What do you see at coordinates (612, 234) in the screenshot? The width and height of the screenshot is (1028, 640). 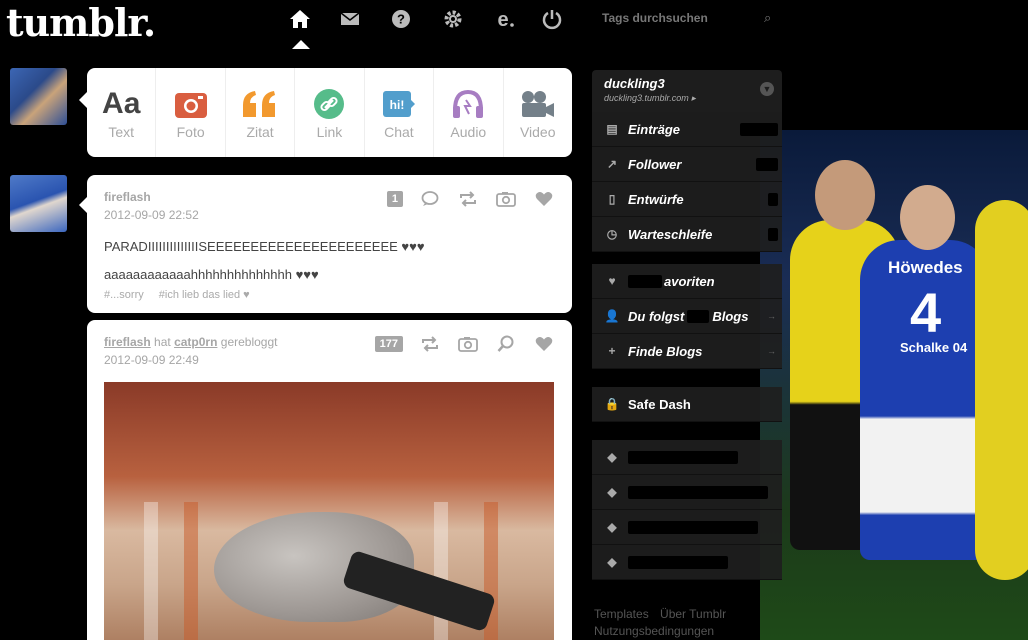 I see `clock-icon: ◷` at bounding box center [612, 234].